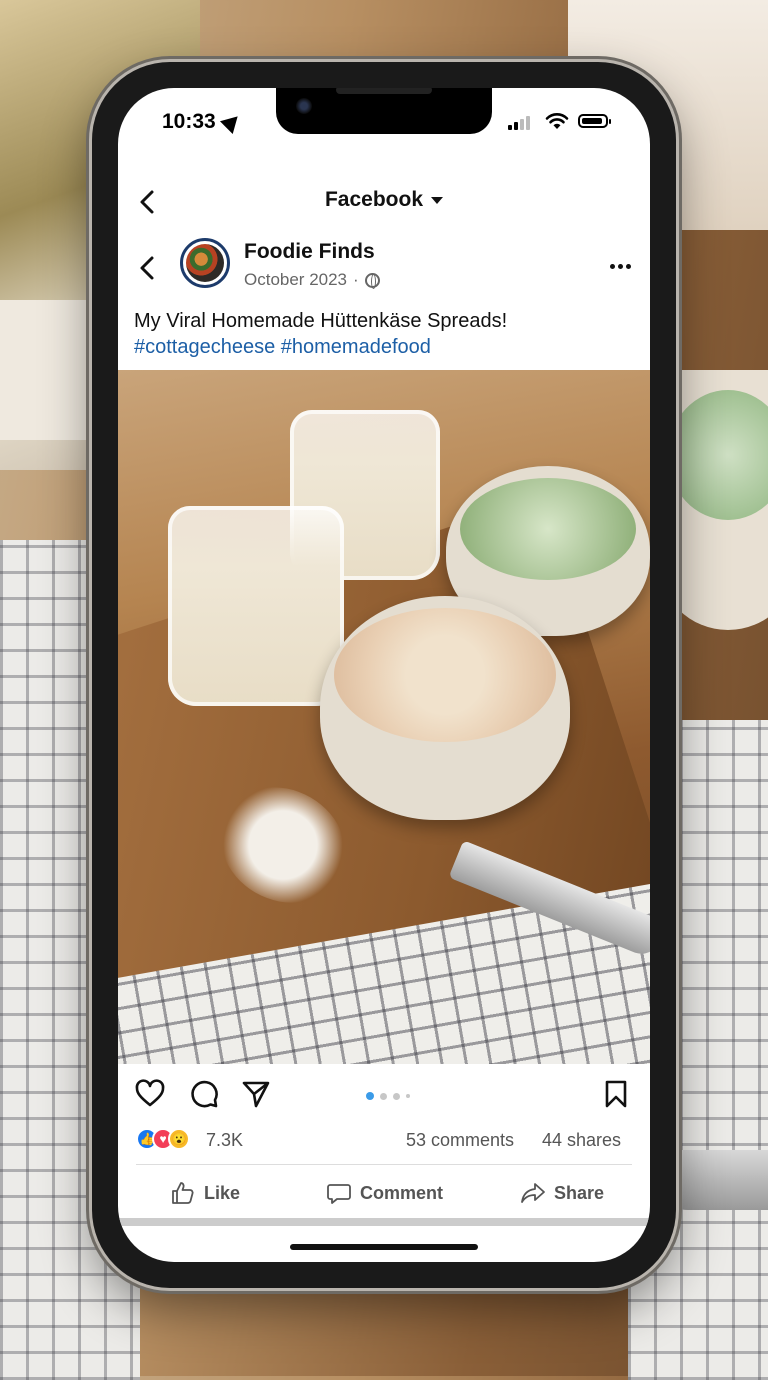 The height and width of the screenshot is (1380, 768). I want to click on comment-bubble-icon, so click(204, 1094).